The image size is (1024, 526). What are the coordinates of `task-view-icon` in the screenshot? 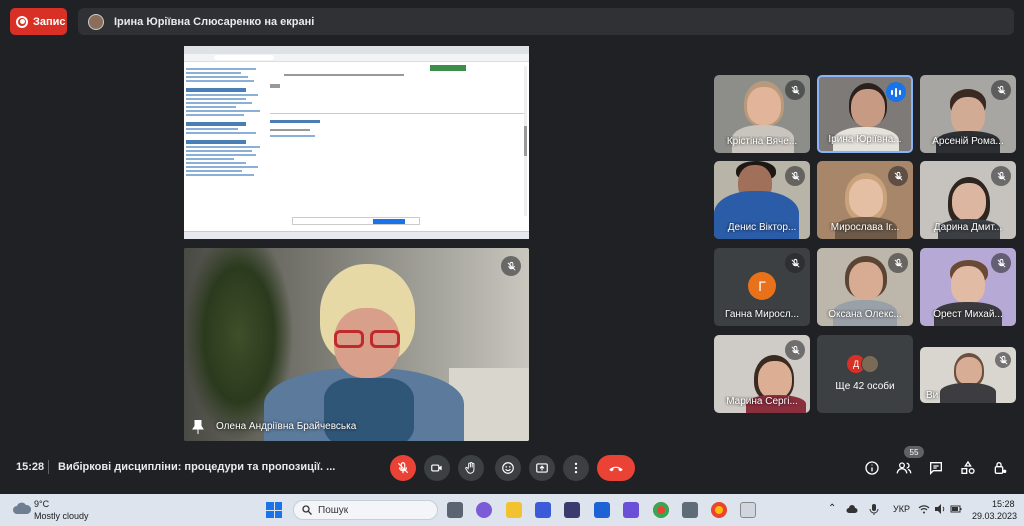 It's located at (455, 510).